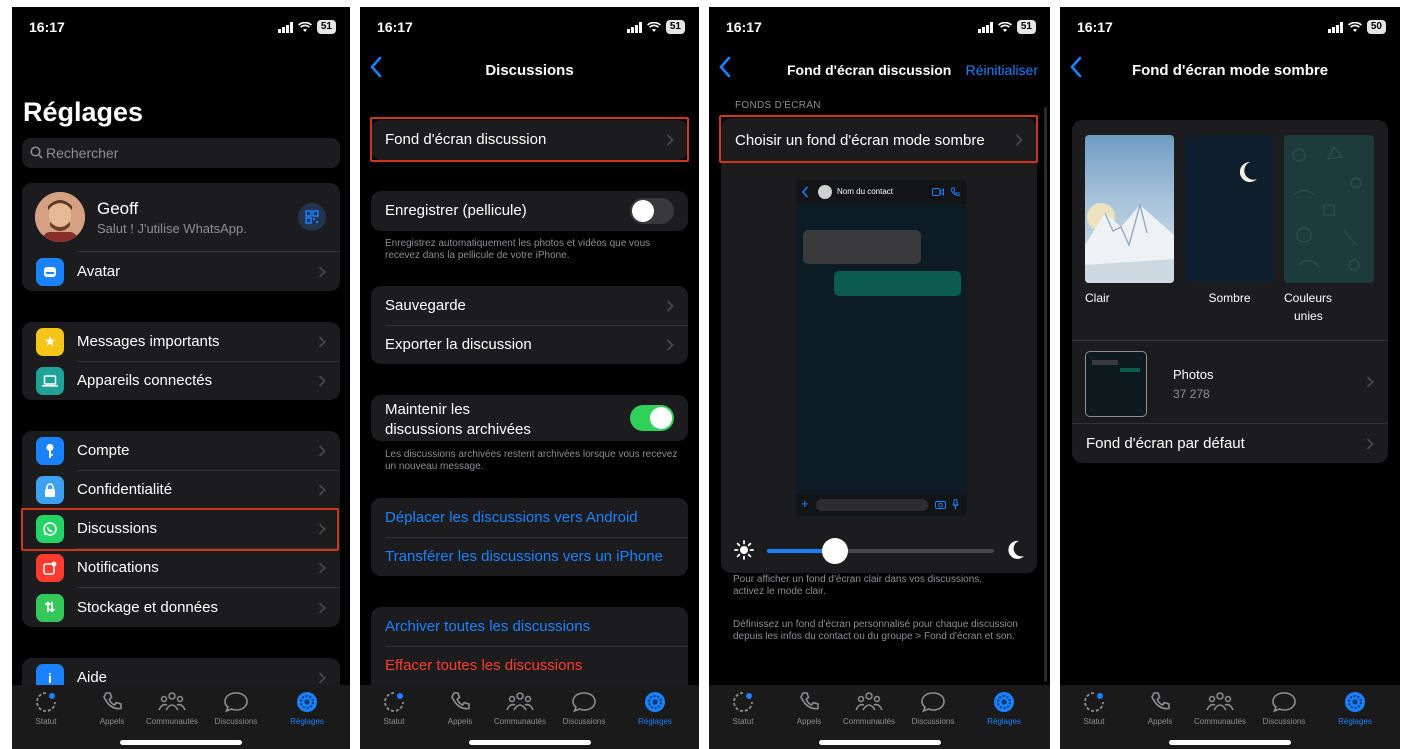 The width and height of the screenshot is (1407, 749). I want to click on keep-archived-line1: Maintenir les, so click(428, 409).